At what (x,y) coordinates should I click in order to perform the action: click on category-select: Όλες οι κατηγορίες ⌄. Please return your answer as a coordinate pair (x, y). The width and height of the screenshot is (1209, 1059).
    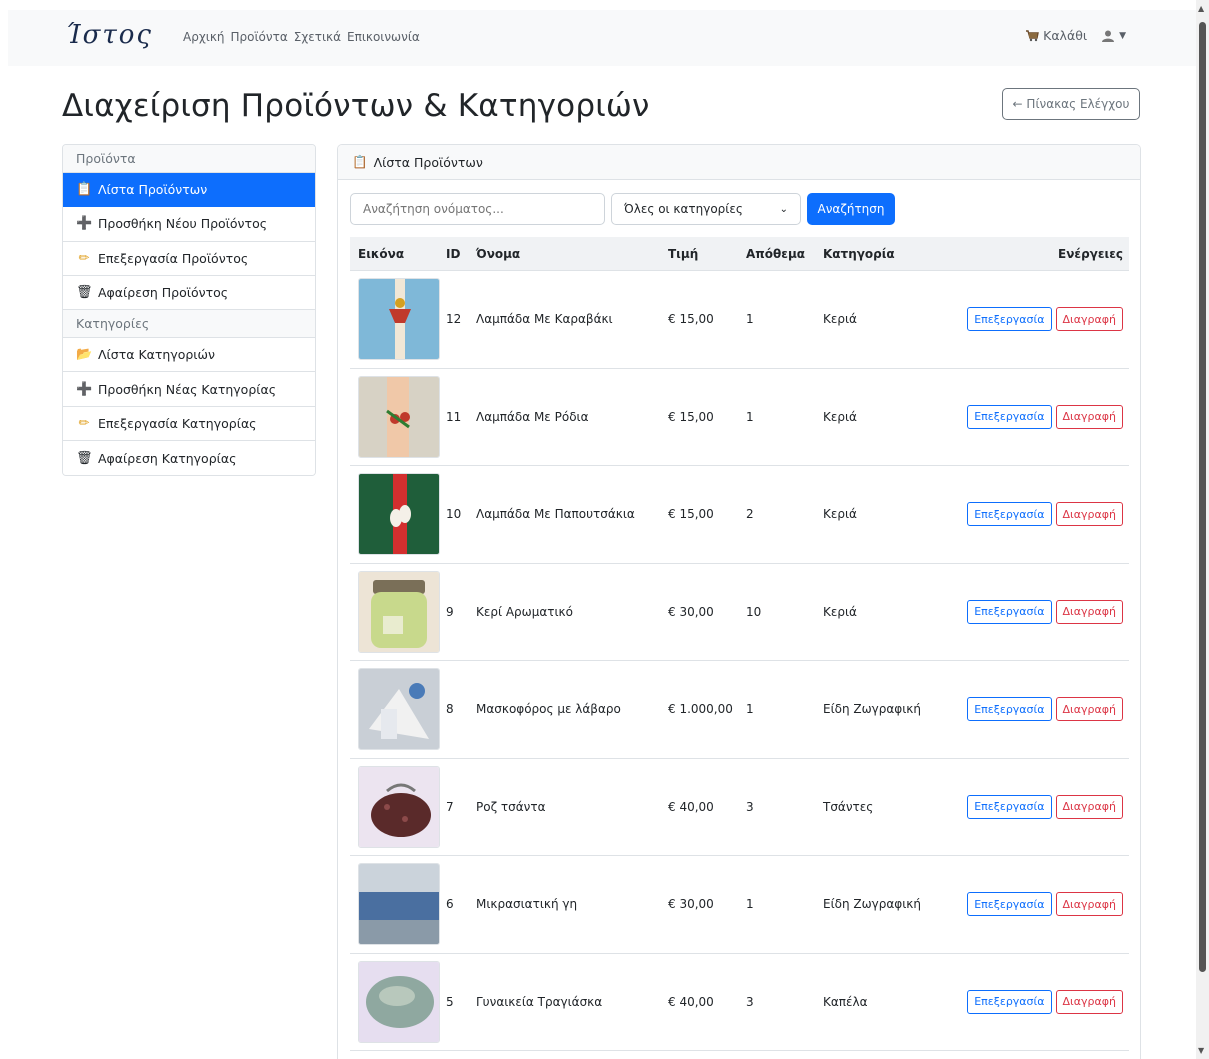
    Looking at the image, I should click on (706, 209).